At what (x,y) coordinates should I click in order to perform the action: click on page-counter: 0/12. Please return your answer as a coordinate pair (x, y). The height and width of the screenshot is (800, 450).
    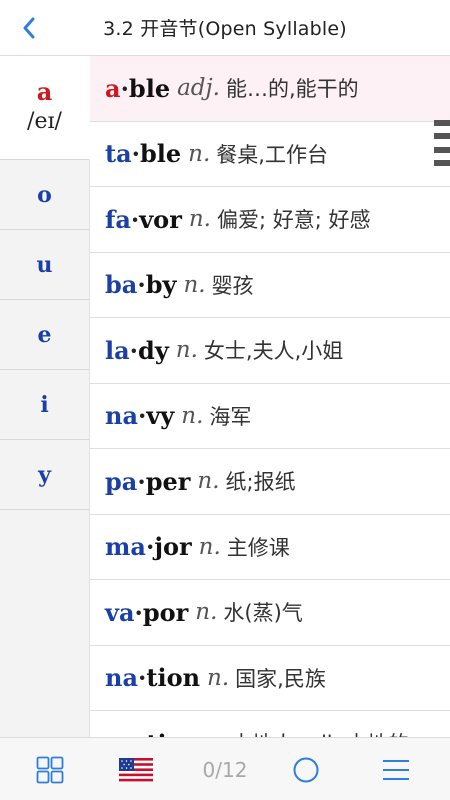
    Looking at the image, I should click on (225, 769).